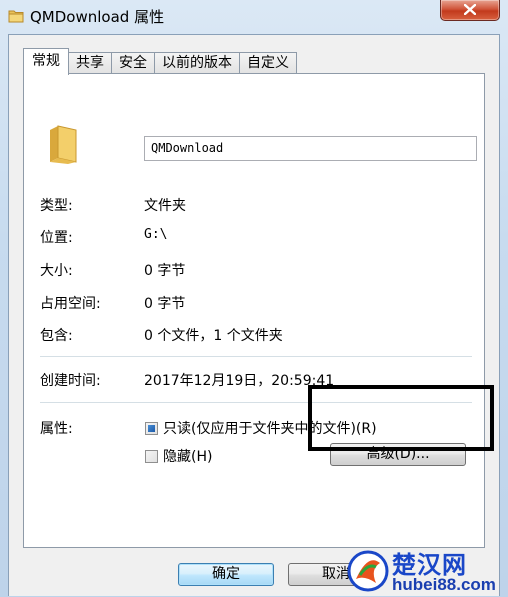 The height and width of the screenshot is (597, 508). I want to click on hidden-label: 隐藏(H), so click(187, 456).